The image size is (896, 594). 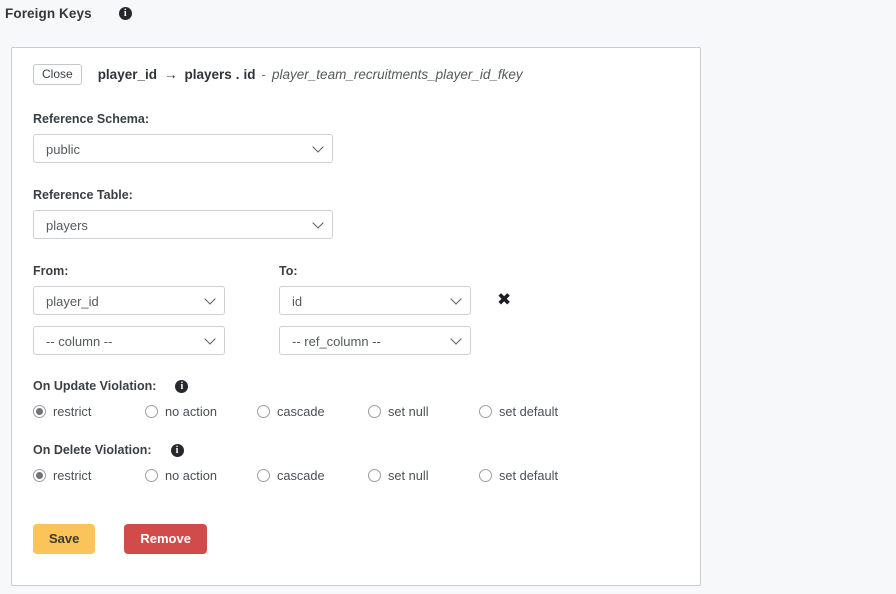 I want to click on reference-table-label: Reference Table:, so click(x=83, y=195).